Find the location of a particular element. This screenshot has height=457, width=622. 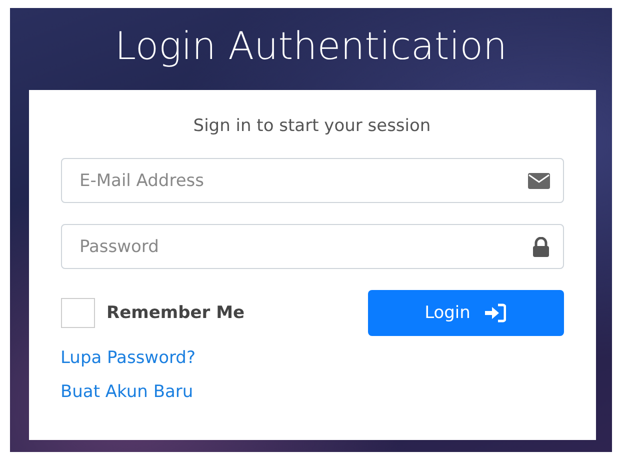

text-link: Lupa Password? is located at coordinates (128, 358).